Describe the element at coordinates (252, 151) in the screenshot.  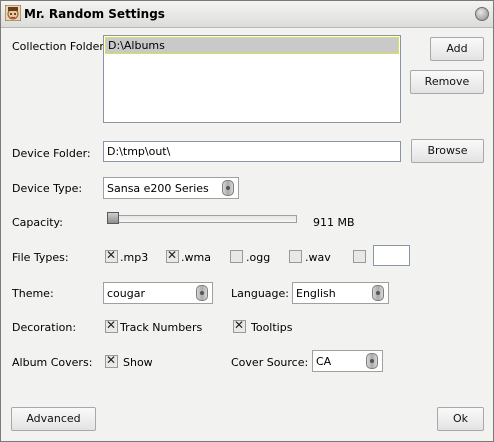
I see `device-folder-field: D:\tmp\out\` at that location.